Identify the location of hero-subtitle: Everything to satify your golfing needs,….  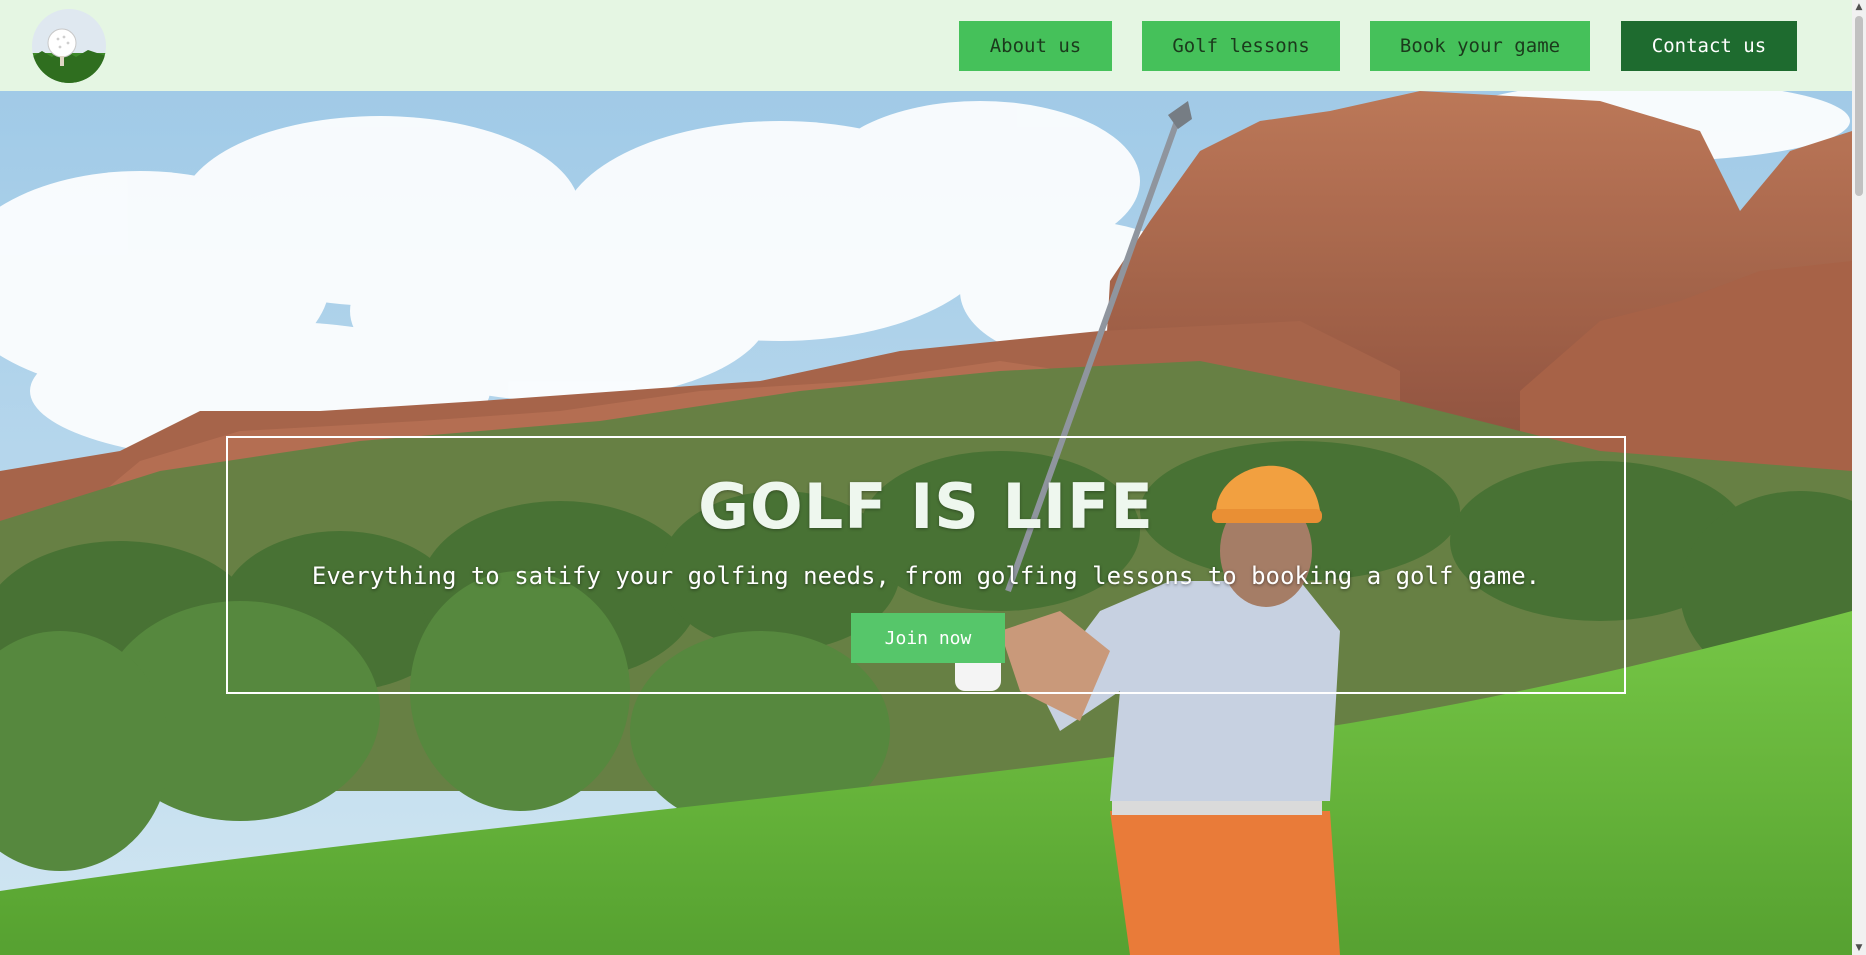
(926, 576).